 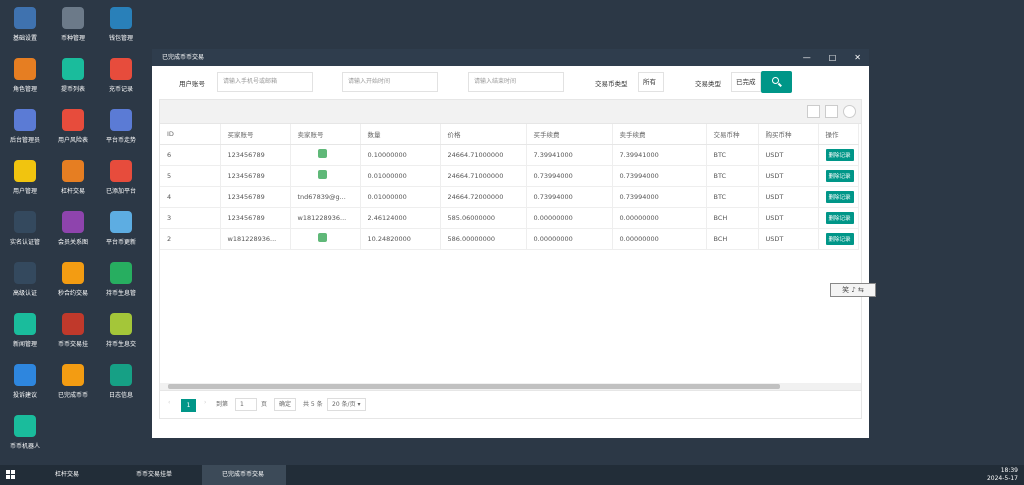 I want to click on trade-type-select: 已完成, so click(x=746, y=82).